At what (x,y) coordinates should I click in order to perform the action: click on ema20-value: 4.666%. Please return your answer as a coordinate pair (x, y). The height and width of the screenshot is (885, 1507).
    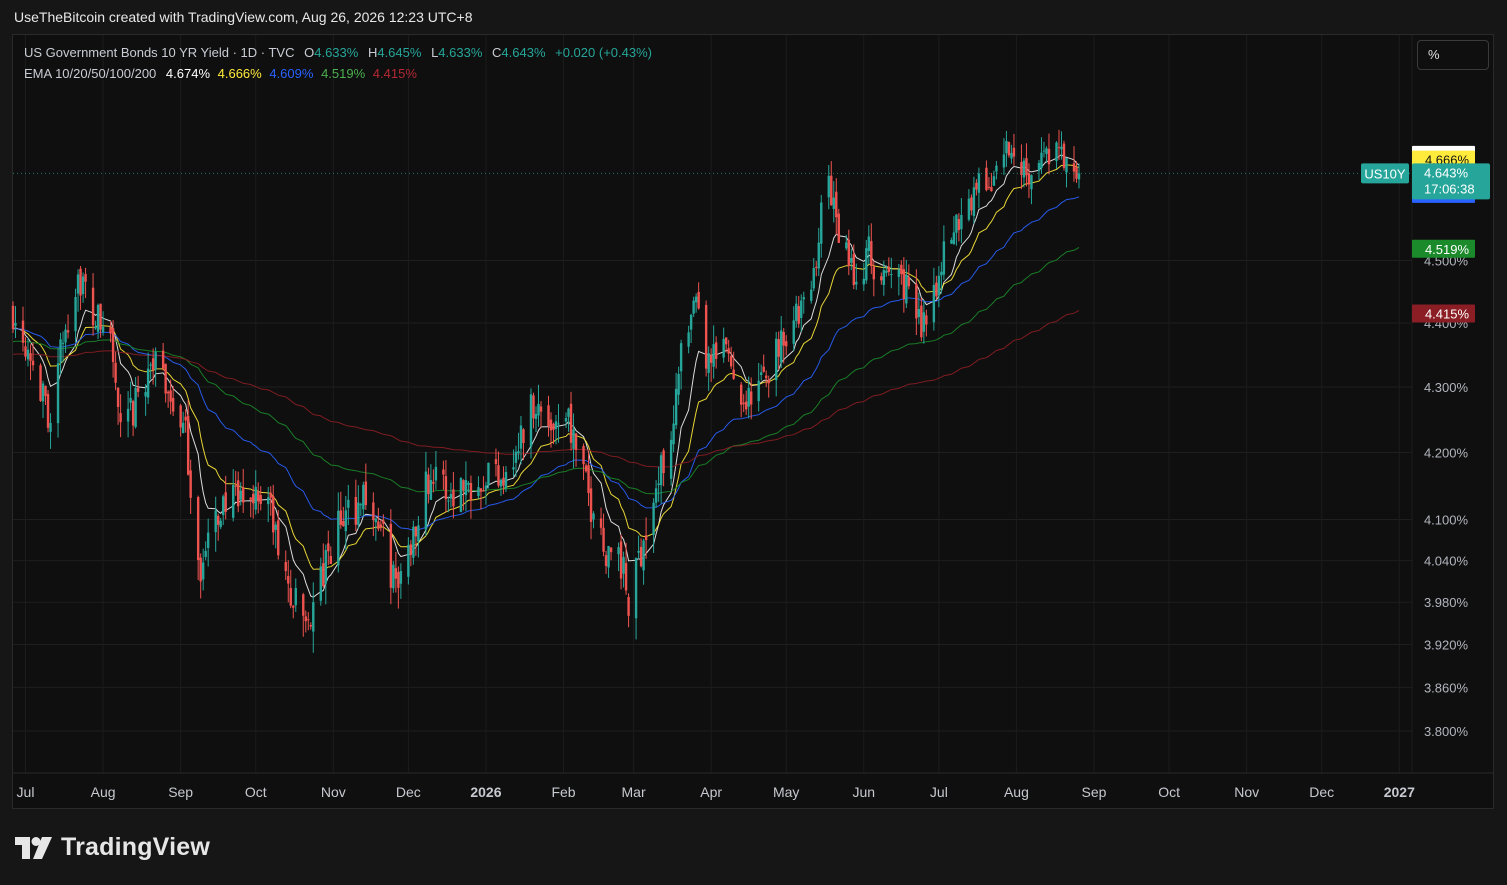
    Looking at the image, I should click on (239, 73).